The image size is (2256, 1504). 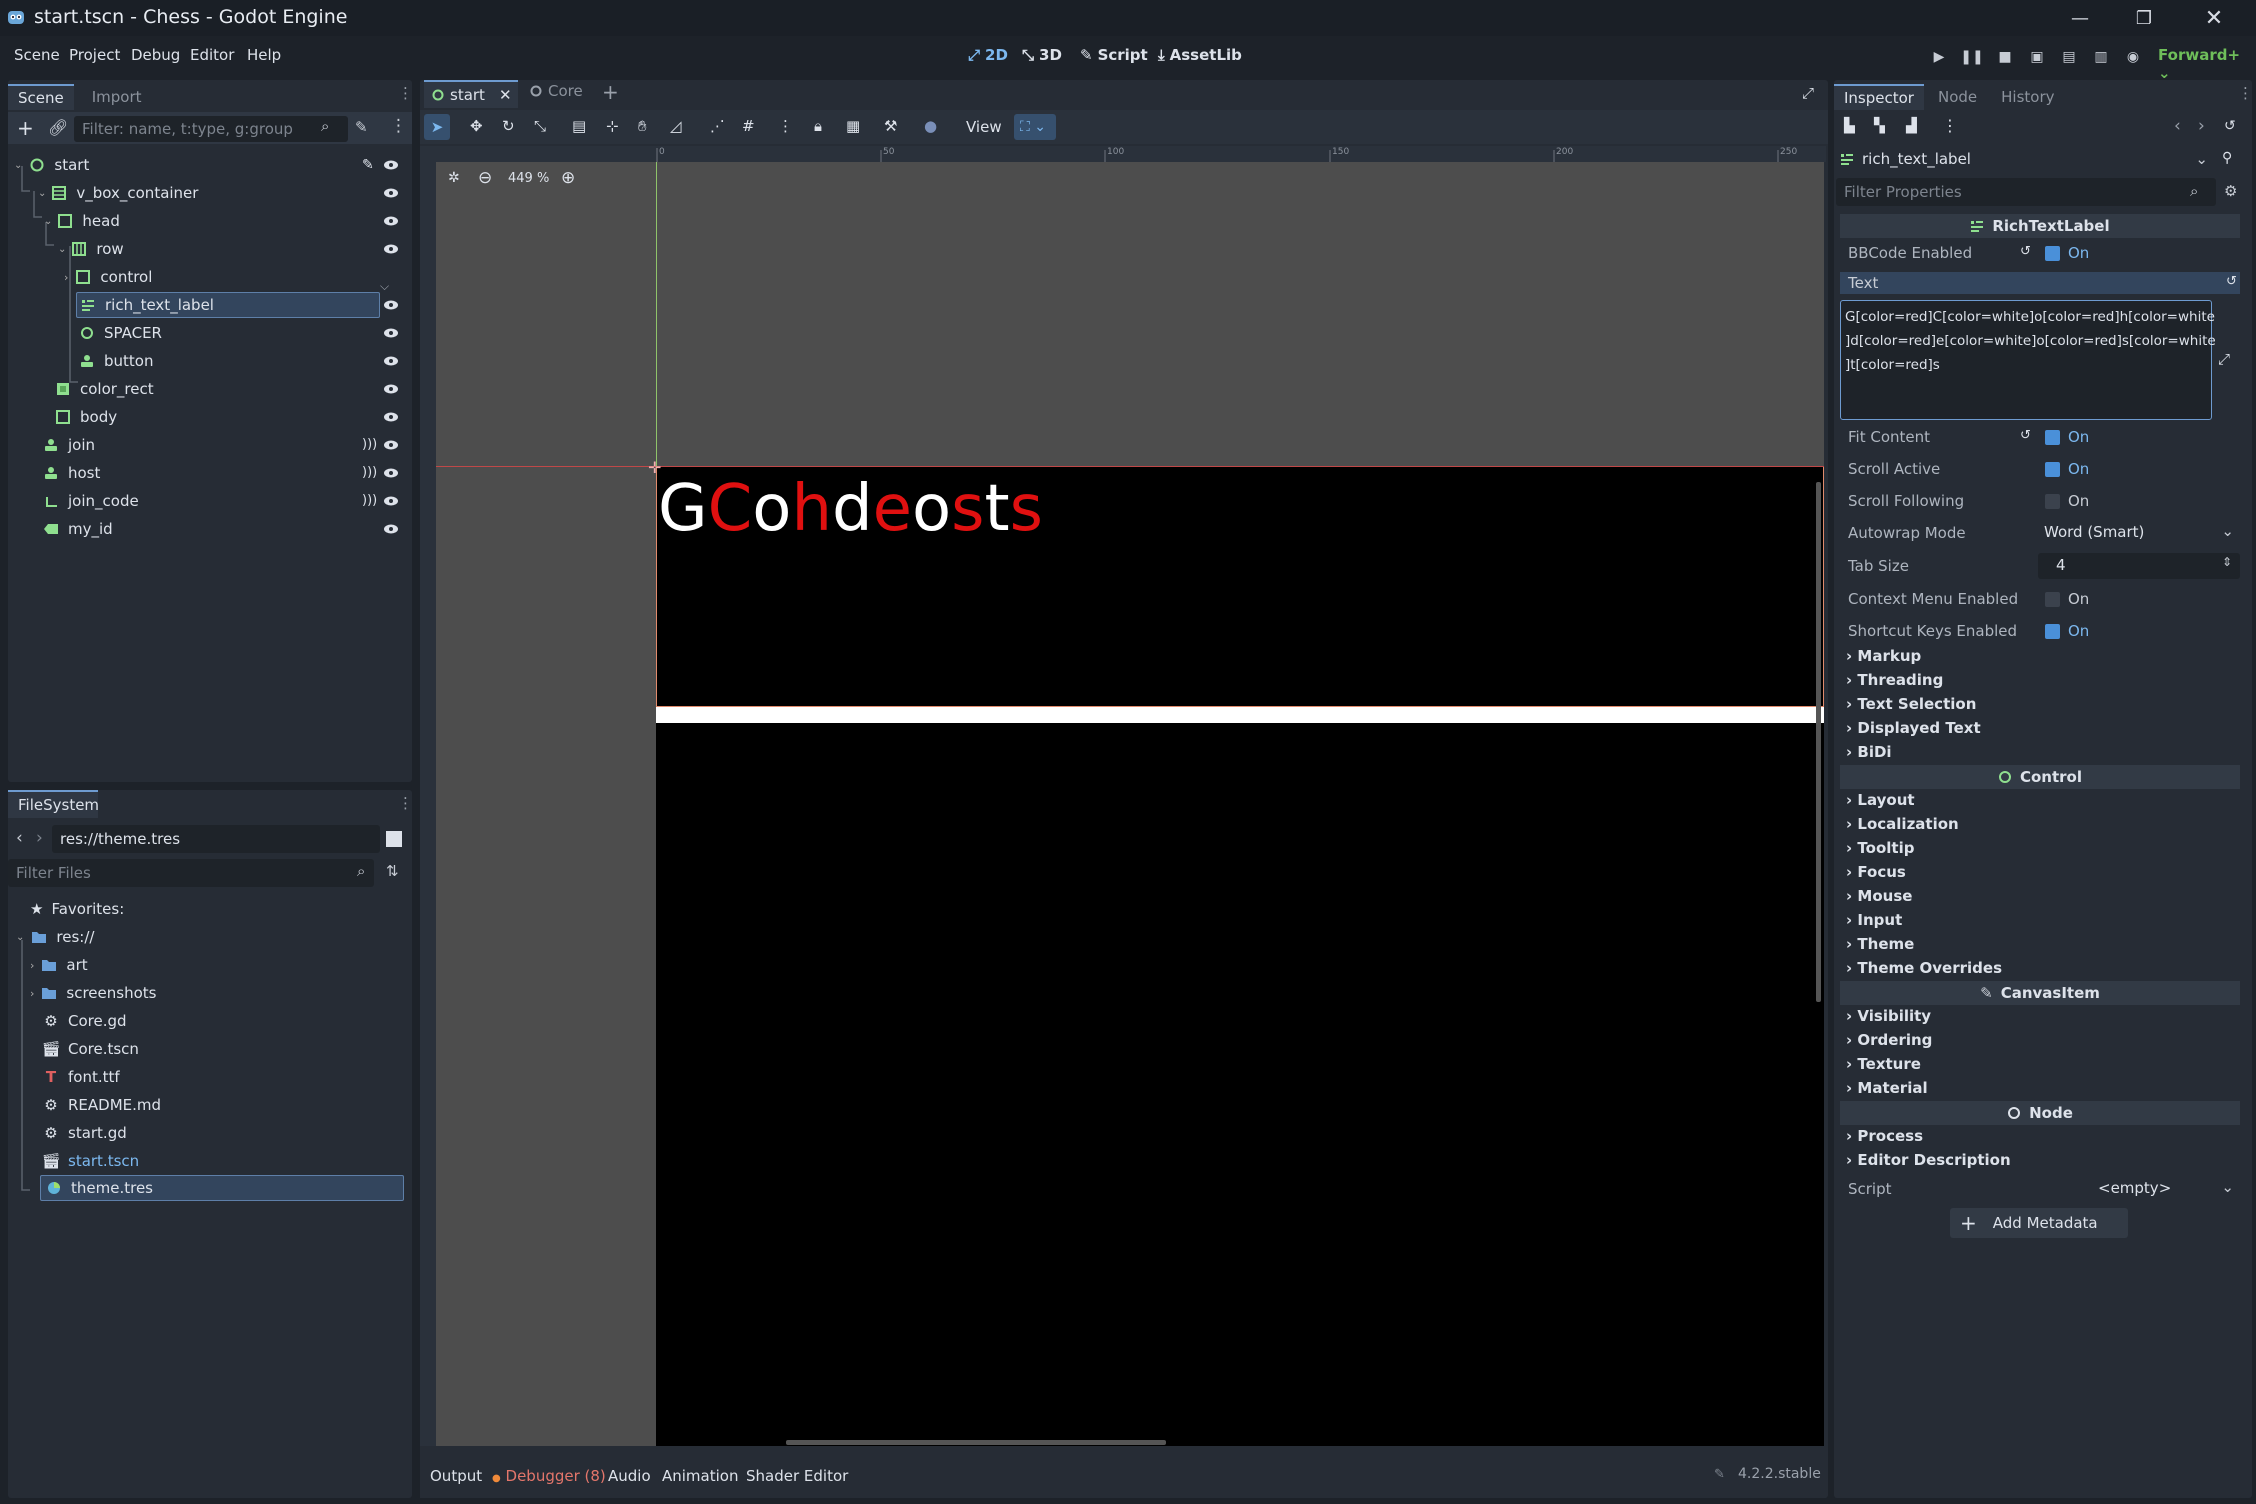 I want to click on section-visibility: › Visibility, so click(x=1888, y=1016).